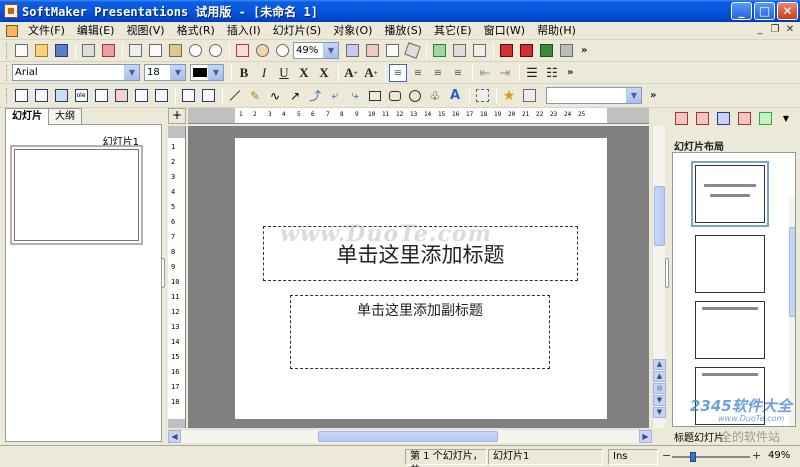  What do you see at coordinates (415, 96) in the screenshot?
I see `ellipse-tool-button` at bounding box center [415, 96].